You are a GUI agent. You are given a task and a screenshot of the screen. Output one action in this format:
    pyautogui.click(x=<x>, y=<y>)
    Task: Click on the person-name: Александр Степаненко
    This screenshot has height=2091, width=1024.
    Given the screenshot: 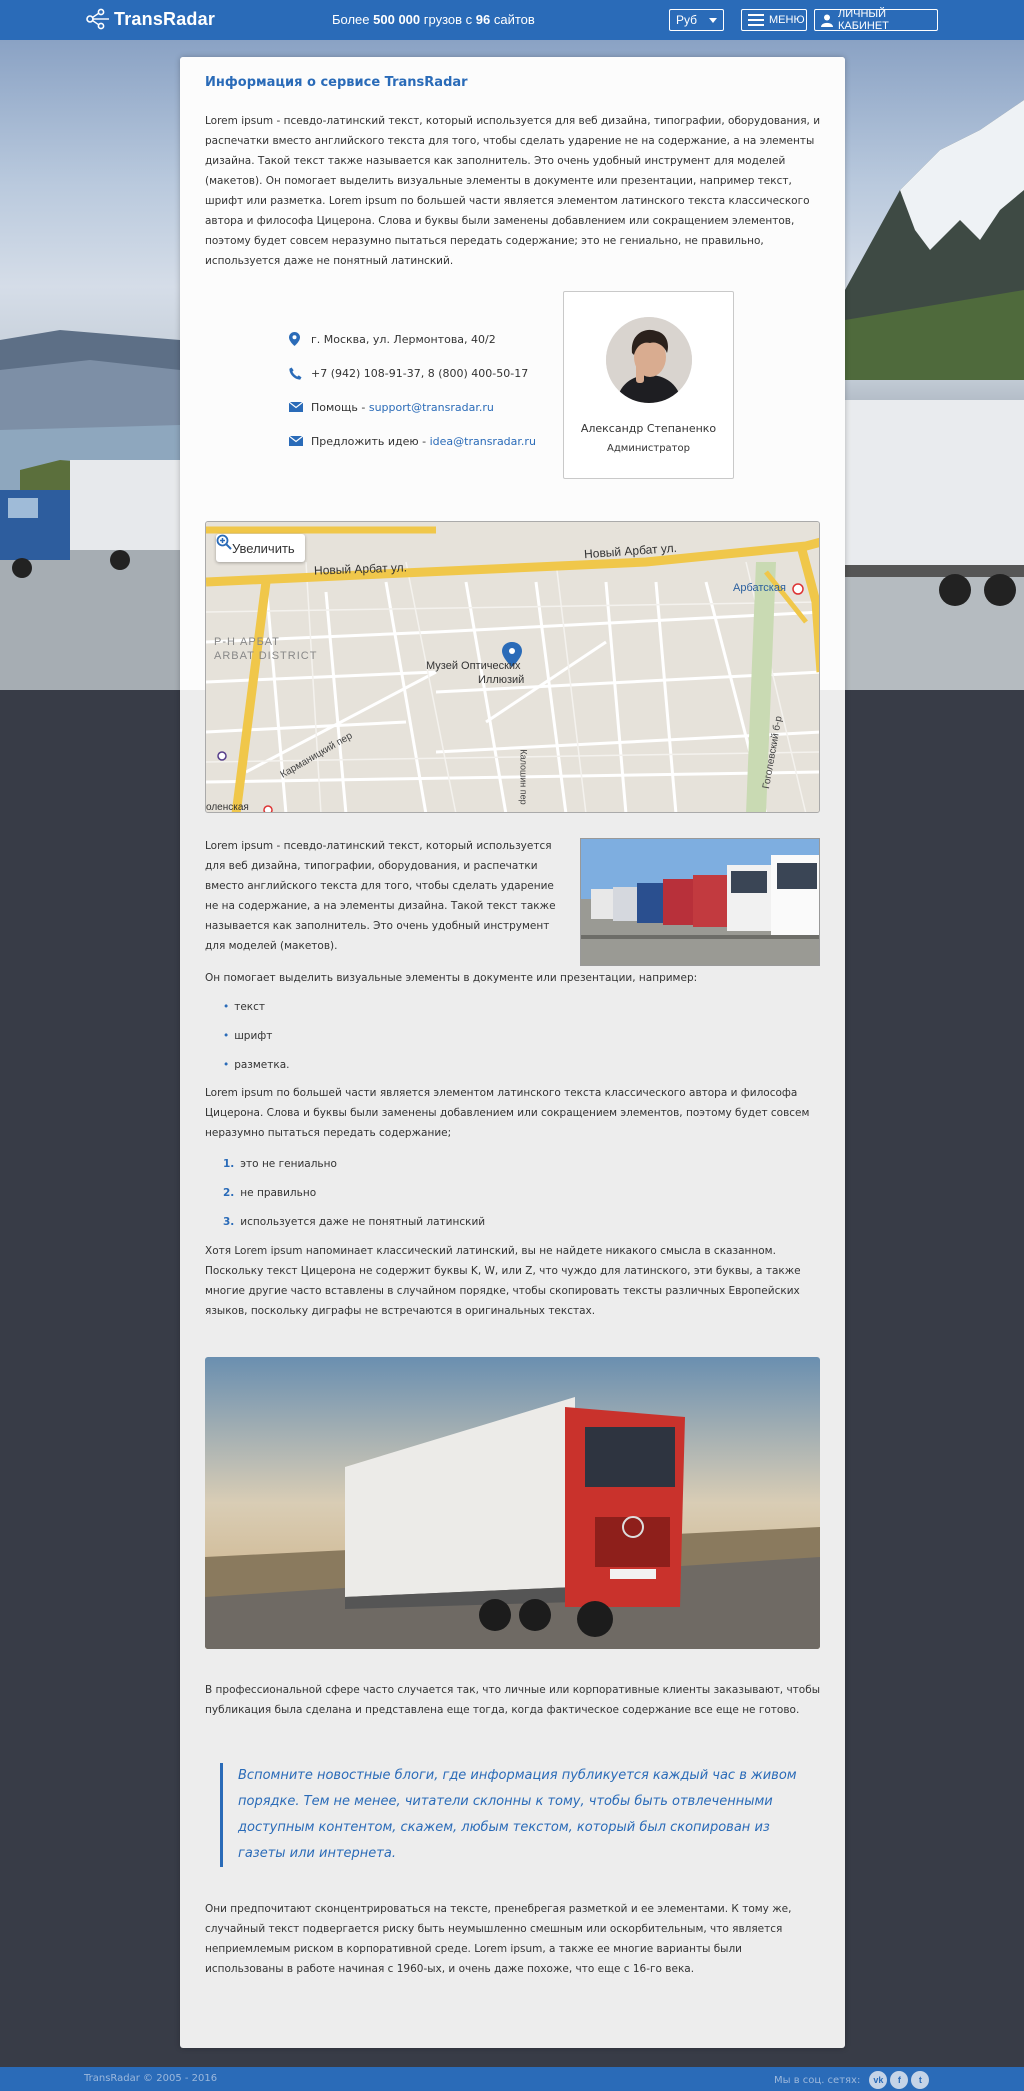 What is the action you would take?
    pyautogui.click(x=648, y=428)
    